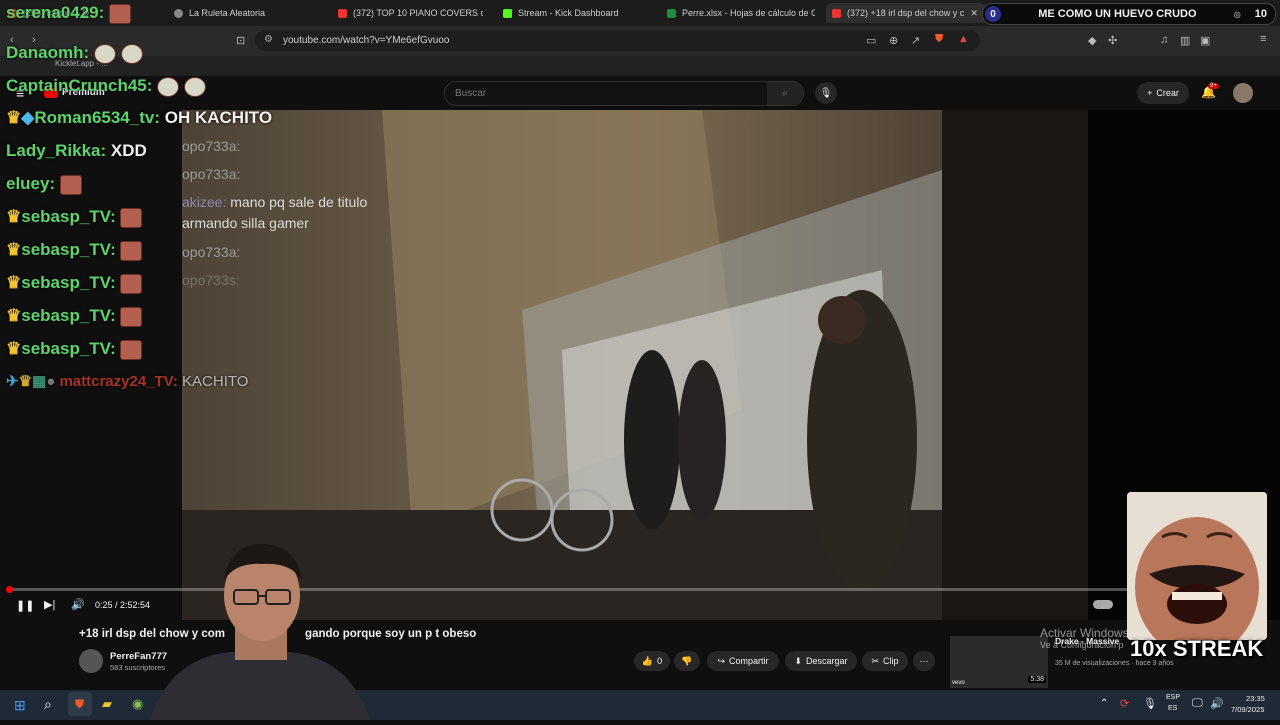 The image size is (1280, 725). What do you see at coordinates (743, 661) in the screenshot?
I see `share-button: ↪ Compartir` at bounding box center [743, 661].